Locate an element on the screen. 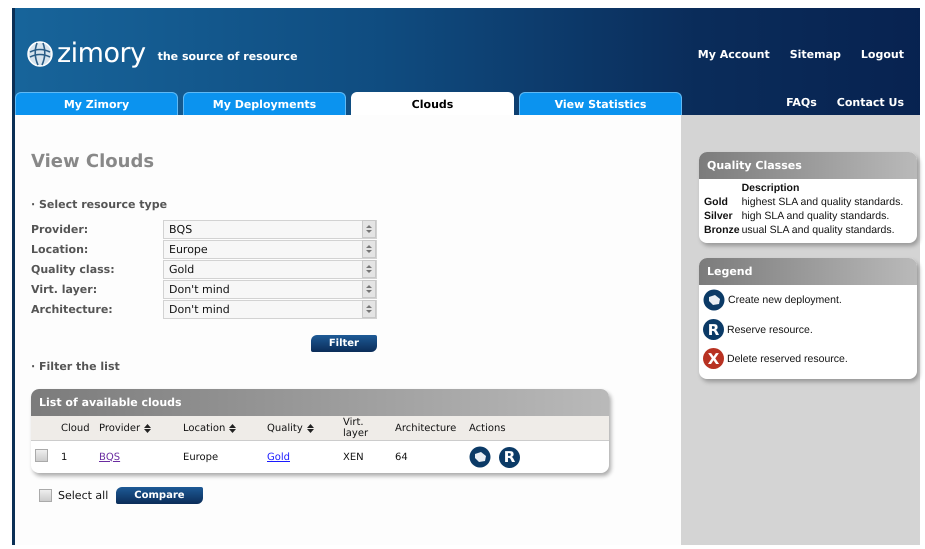 The image size is (925, 549). column-header: Description is located at coordinates (771, 188).